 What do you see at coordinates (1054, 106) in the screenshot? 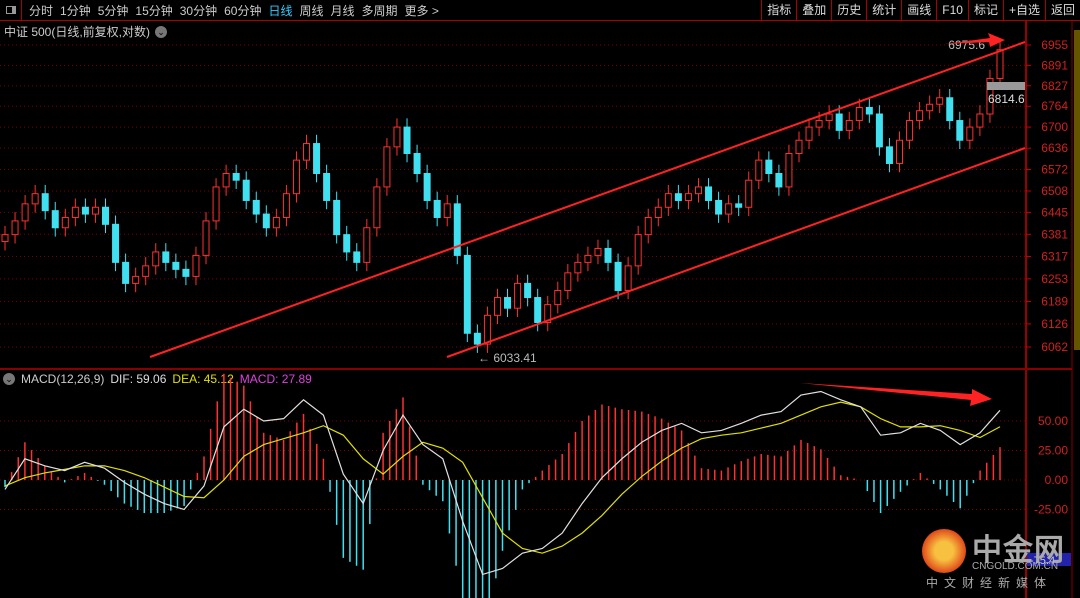
I see `y-tick-label: 6764` at bounding box center [1054, 106].